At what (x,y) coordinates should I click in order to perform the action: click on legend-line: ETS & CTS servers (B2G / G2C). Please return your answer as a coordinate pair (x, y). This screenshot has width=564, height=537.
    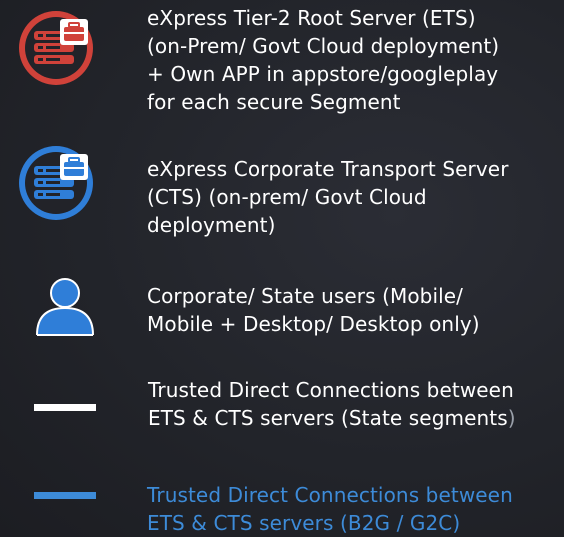
    Looking at the image, I should click on (304, 523).